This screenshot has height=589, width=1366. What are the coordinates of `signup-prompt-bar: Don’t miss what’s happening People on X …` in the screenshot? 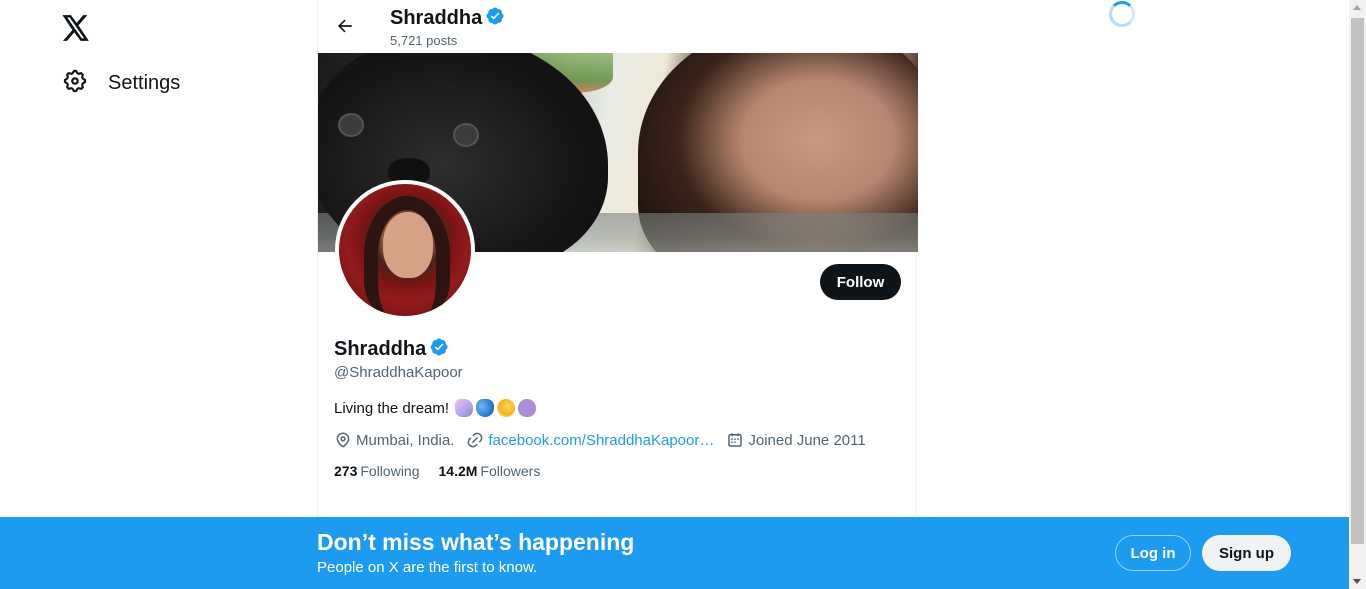 It's located at (674, 553).